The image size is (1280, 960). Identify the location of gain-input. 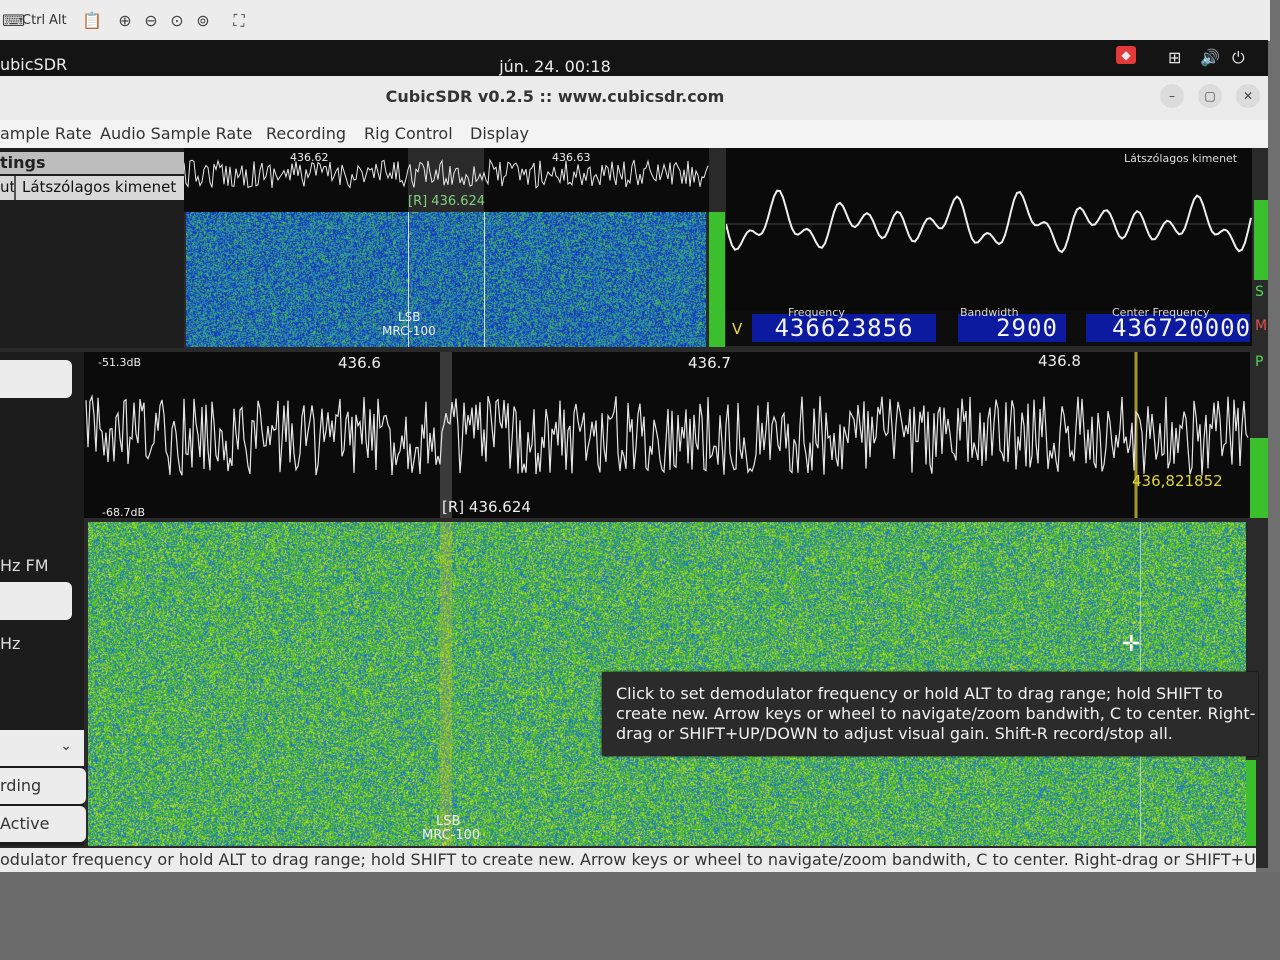
(36, 379).